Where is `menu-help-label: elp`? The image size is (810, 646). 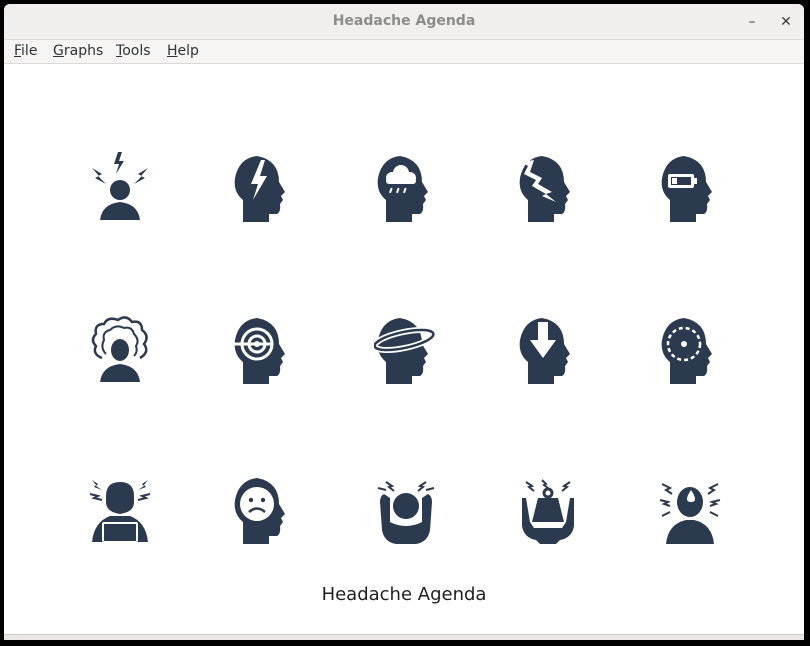
menu-help-label: elp is located at coordinates (188, 51).